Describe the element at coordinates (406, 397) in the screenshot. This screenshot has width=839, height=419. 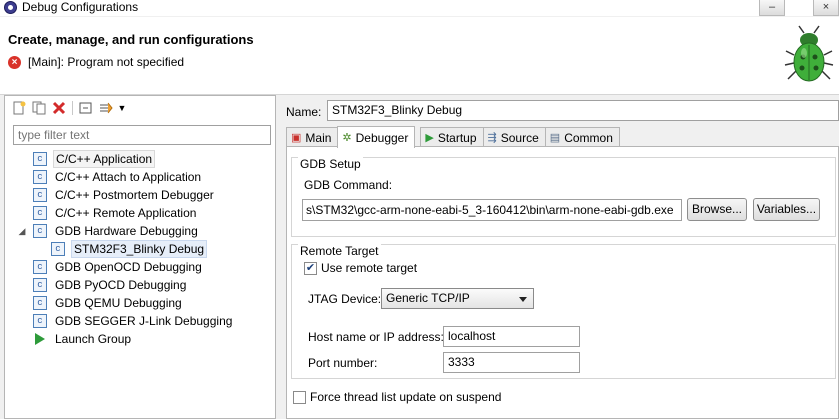
I see `force-thread-list-label: Force thread list update on suspend` at that location.